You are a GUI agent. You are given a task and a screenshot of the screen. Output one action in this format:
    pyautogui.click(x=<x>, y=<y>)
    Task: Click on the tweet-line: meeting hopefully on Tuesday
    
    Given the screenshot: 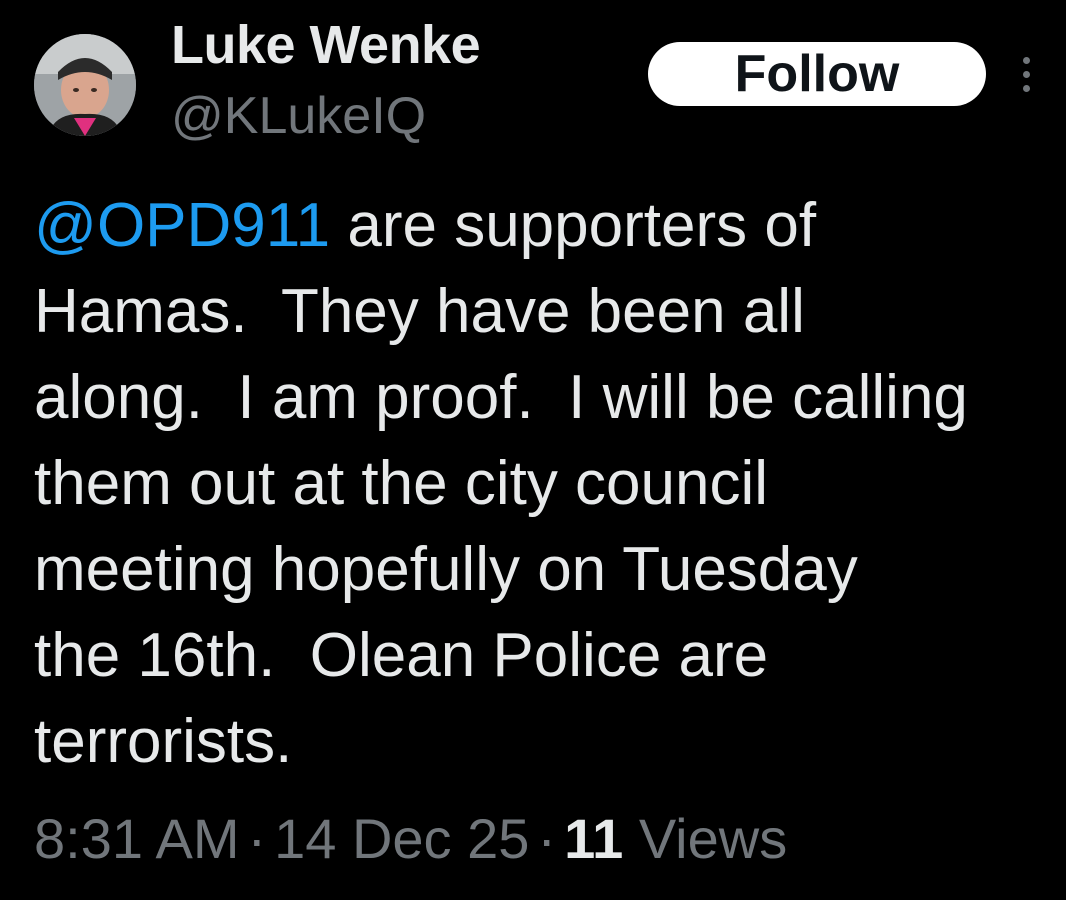 What is the action you would take?
    pyautogui.click(x=446, y=569)
    